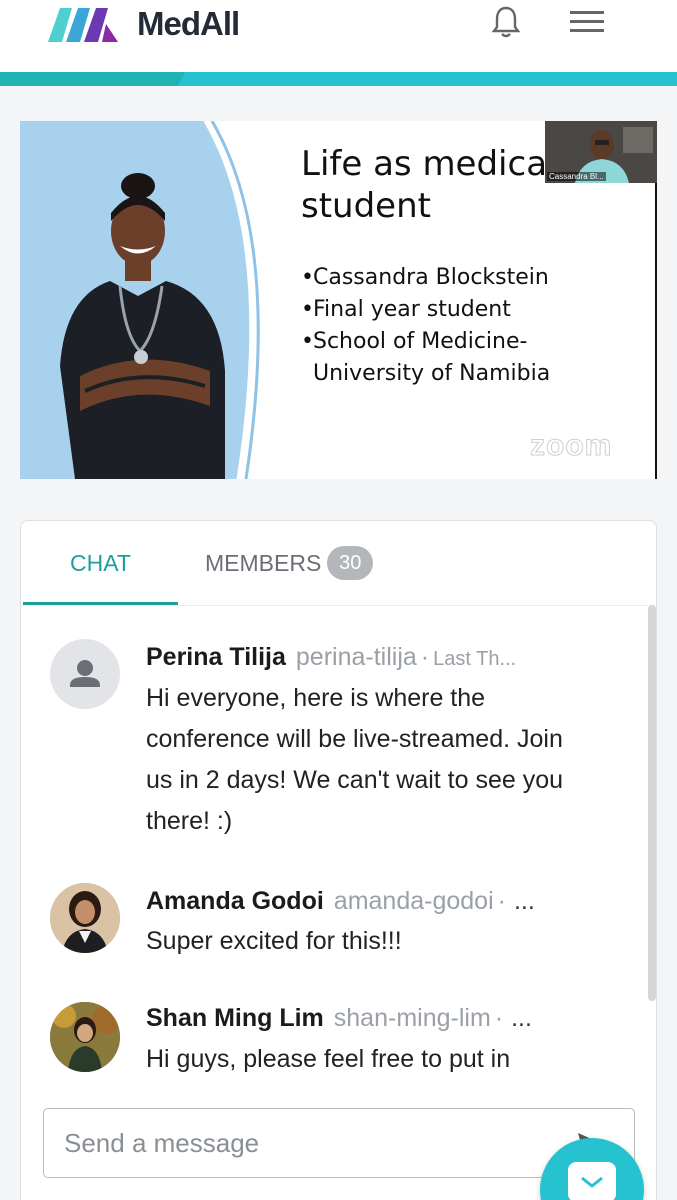  What do you see at coordinates (235, 901) in the screenshot?
I see `sender-name: Amanda Godoi` at bounding box center [235, 901].